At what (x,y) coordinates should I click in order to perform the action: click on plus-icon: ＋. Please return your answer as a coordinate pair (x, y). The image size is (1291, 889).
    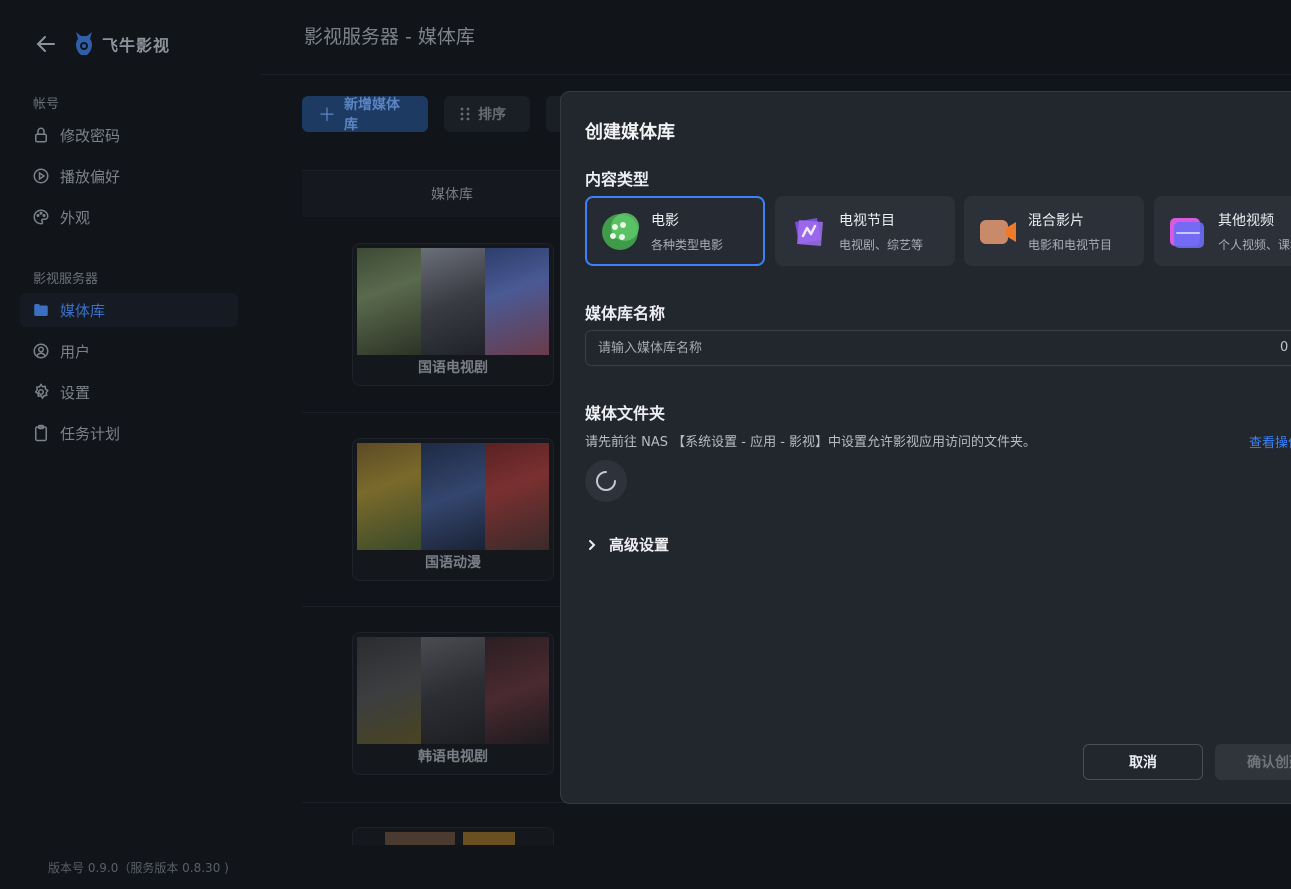
    Looking at the image, I should click on (327, 115).